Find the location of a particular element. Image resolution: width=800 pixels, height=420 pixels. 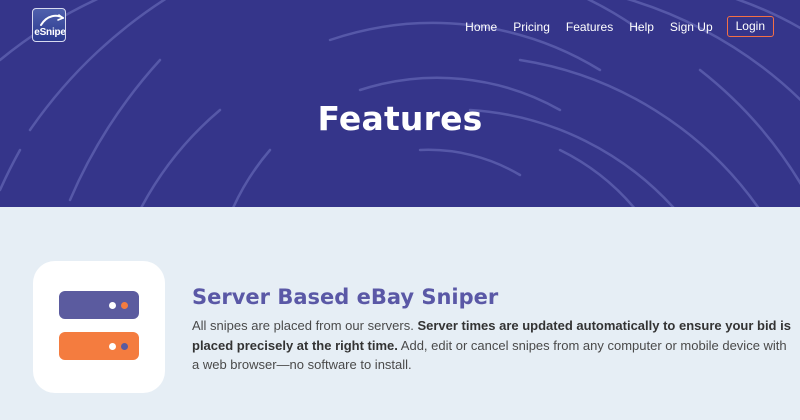

esnipe-logo: eSnipe is located at coordinates (49, 25).